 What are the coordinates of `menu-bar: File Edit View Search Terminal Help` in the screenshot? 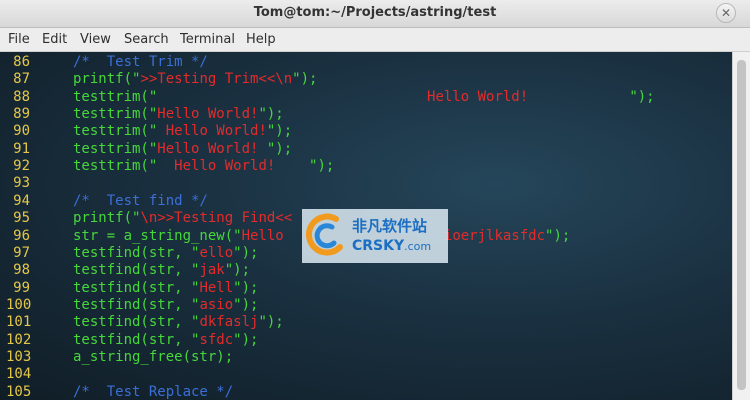 It's located at (375, 40).